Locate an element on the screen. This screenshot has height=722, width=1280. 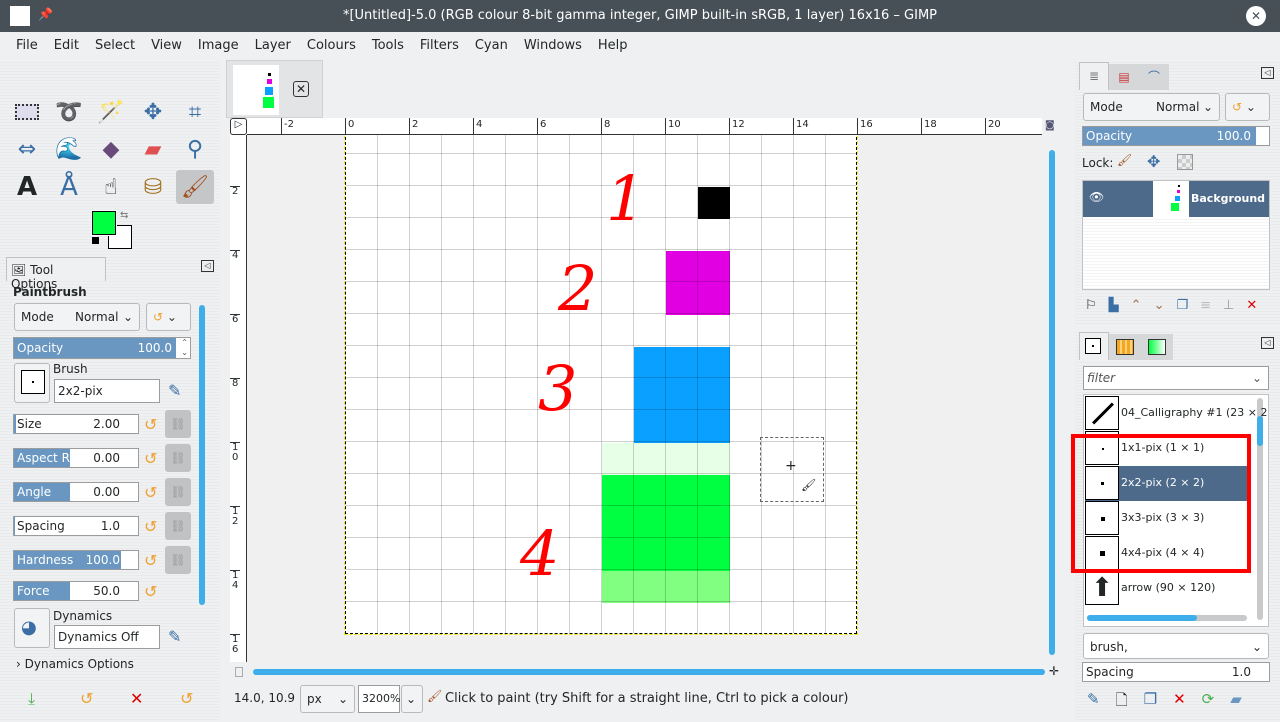
save-options-icon: ⤓ is located at coordinates (31, 699).